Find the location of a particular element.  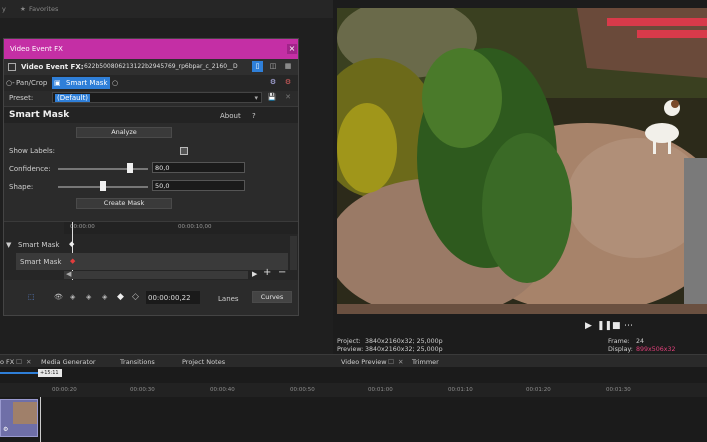

clip-fx-icon: ⚙ is located at coordinates (5, 429).